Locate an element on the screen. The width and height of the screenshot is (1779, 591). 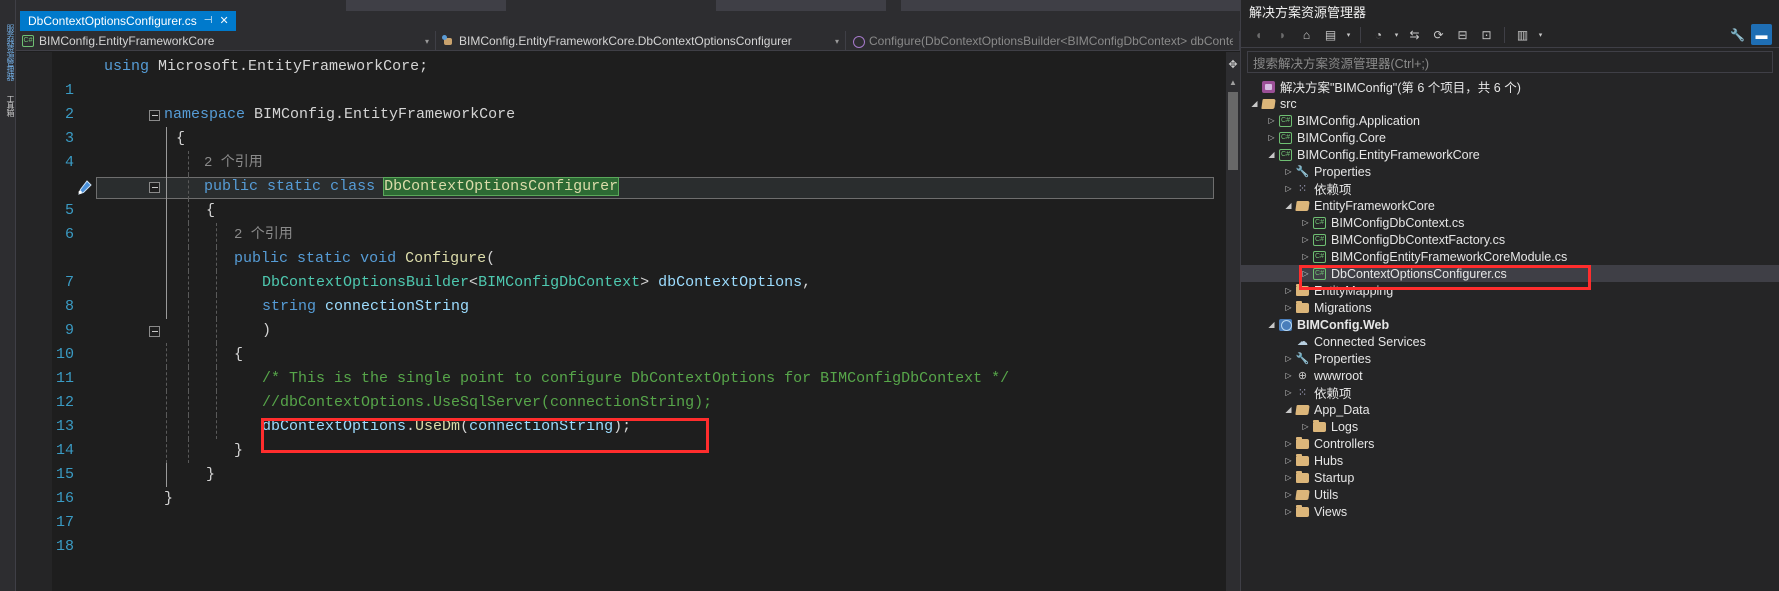
collapse-all-icon: ⊟ is located at coordinates (1462, 34).